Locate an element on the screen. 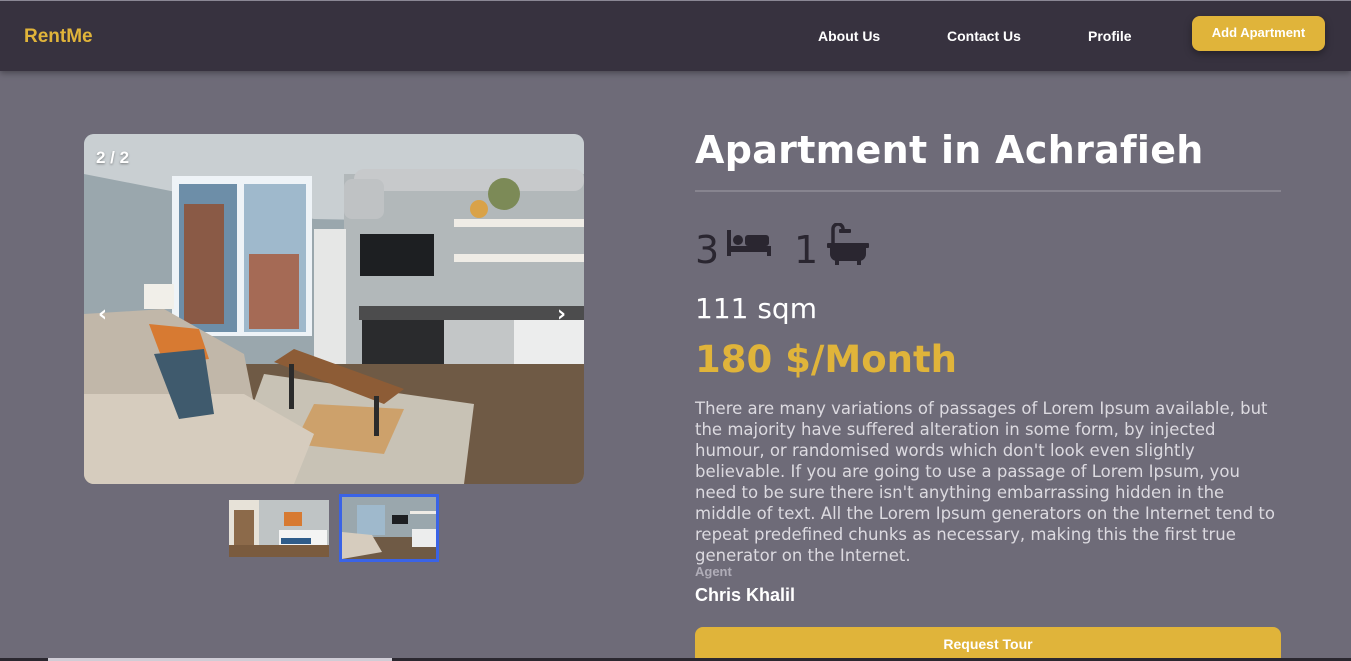 The image size is (1351, 661). bedroom-count: 3 is located at coordinates (707, 250).